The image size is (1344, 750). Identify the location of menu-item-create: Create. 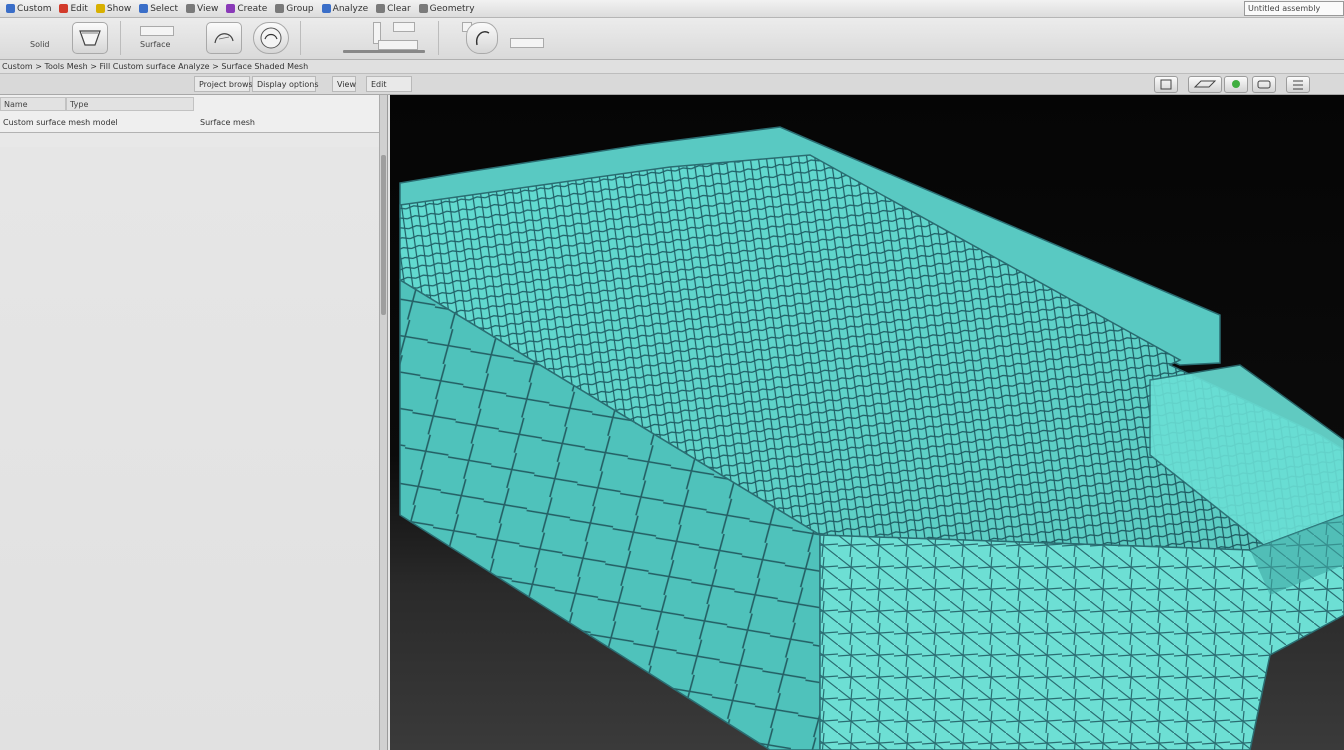
(246, 9).